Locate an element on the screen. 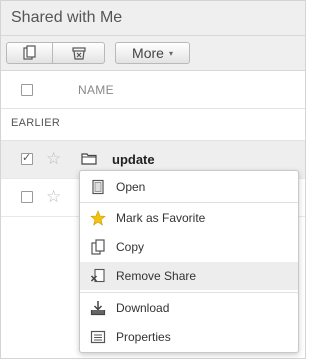 The image size is (320, 359). folder-icon is located at coordinates (89, 159).